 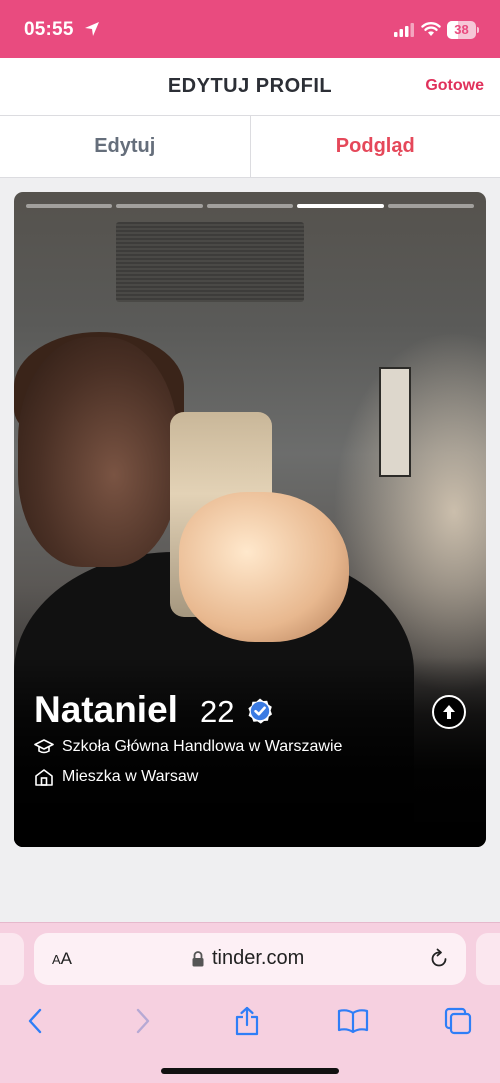 What do you see at coordinates (431, 29) in the screenshot?
I see `wifi-icon` at bounding box center [431, 29].